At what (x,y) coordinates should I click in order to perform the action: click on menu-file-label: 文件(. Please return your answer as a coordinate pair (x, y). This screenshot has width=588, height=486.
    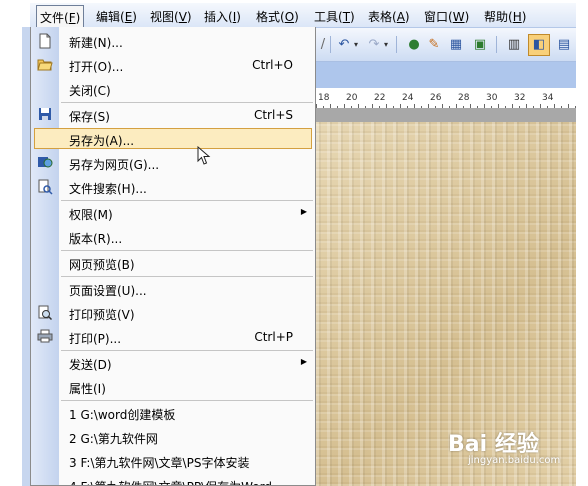
    Looking at the image, I should click on (54, 18).